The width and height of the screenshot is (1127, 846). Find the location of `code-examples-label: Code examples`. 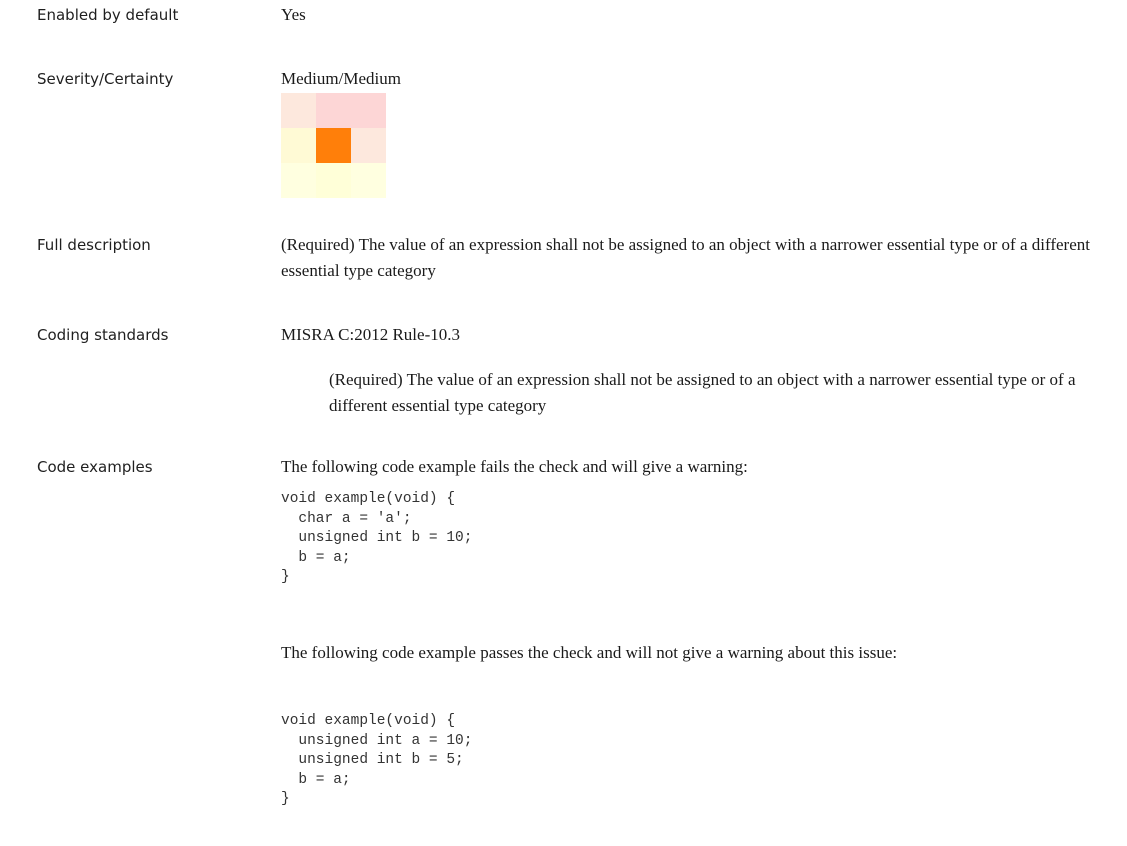

code-examples-label: Code examples is located at coordinates (95, 467).